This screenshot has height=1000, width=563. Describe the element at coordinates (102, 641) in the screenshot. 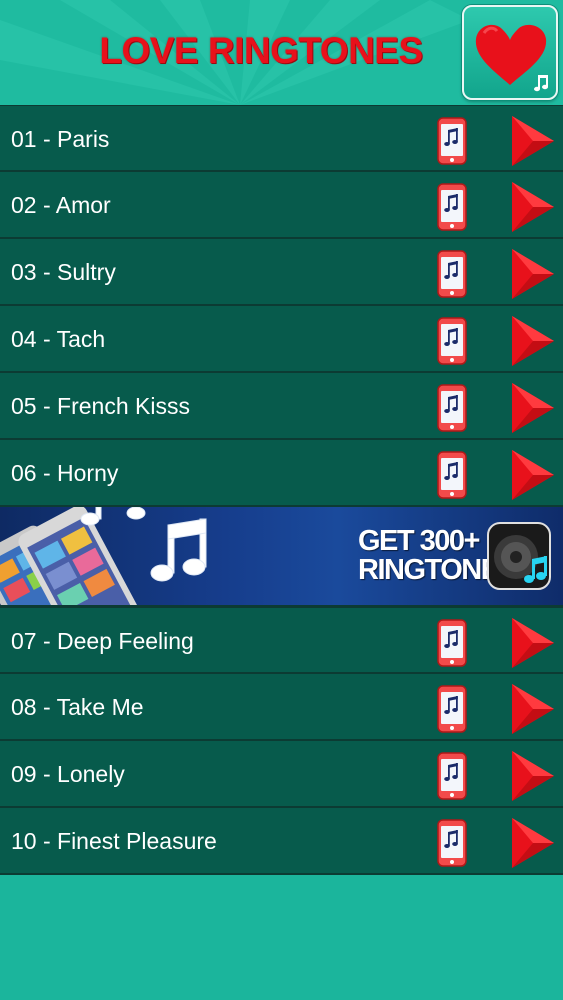

I see `ringtone-title: 07 - Deep Feeling` at that location.